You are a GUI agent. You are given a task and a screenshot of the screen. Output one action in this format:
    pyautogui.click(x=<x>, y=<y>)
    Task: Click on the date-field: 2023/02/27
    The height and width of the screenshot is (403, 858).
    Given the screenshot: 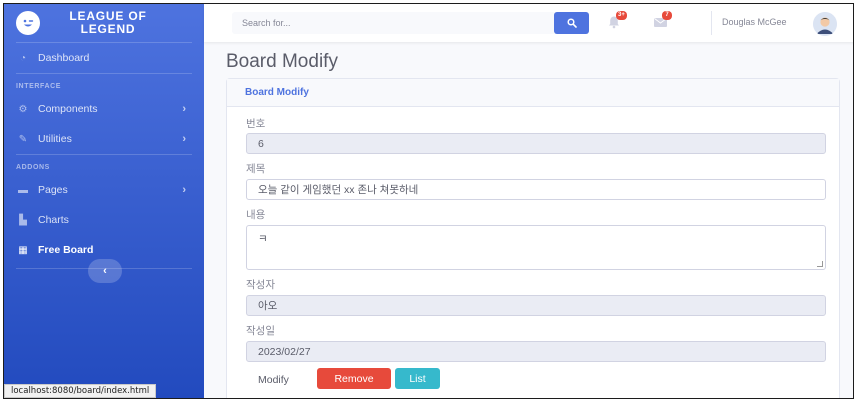 What is the action you would take?
    pyautogui.click(x=536, y=351)
    